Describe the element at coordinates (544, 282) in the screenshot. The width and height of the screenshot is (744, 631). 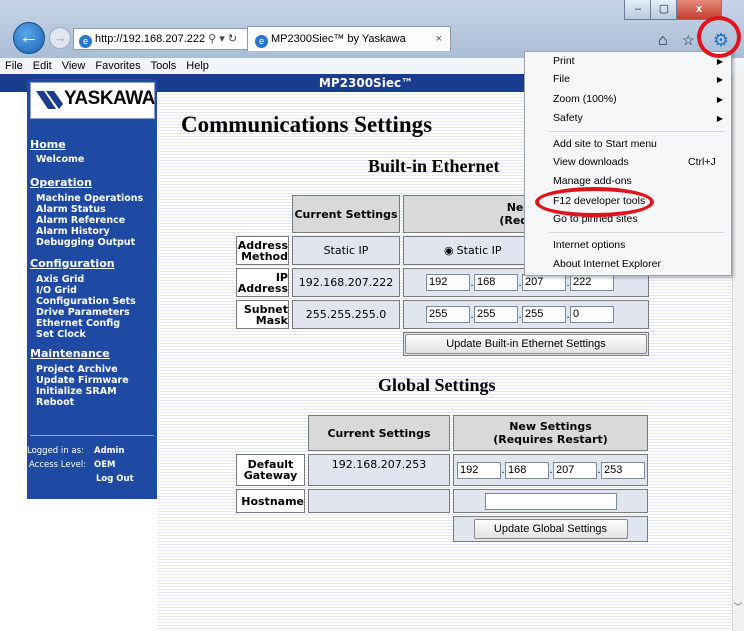
I see `ip-octet-3-input: 207` at that location.